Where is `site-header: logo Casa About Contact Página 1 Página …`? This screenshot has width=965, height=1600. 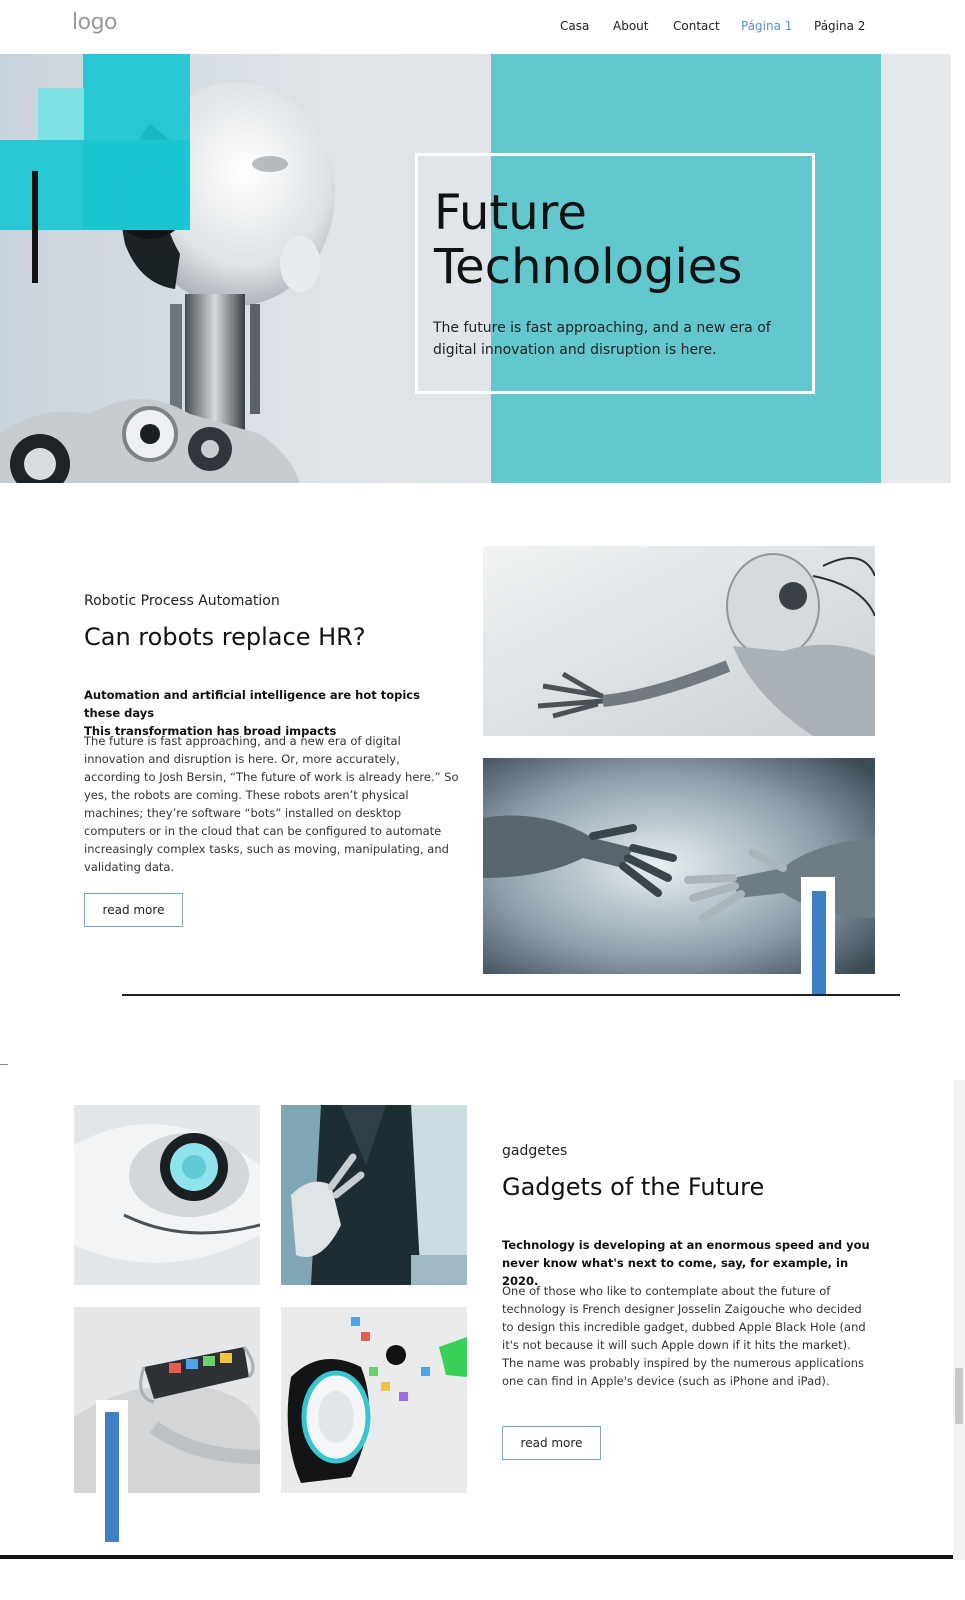
site-header: logo Casa About Contact Página 1 Página … is located at coordinates (475, 27).